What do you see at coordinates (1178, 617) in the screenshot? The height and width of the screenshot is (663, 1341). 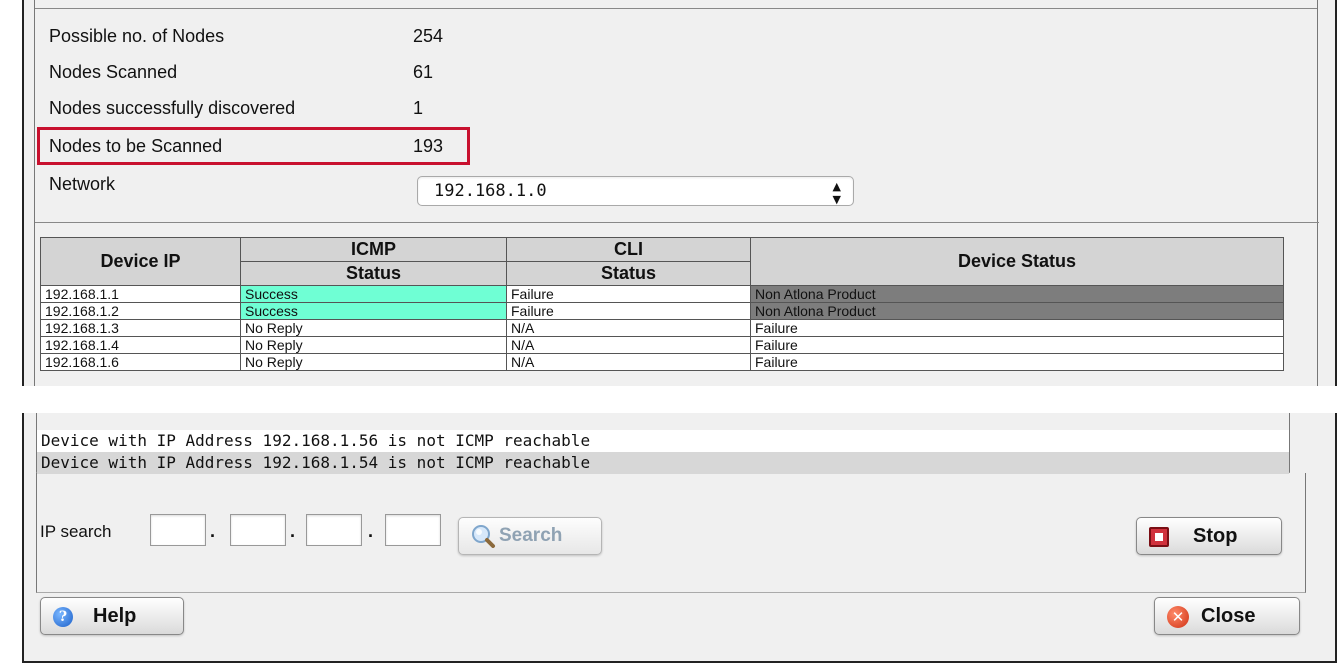 I see `close-icon: ✕` at bounding box center [1178, 617].